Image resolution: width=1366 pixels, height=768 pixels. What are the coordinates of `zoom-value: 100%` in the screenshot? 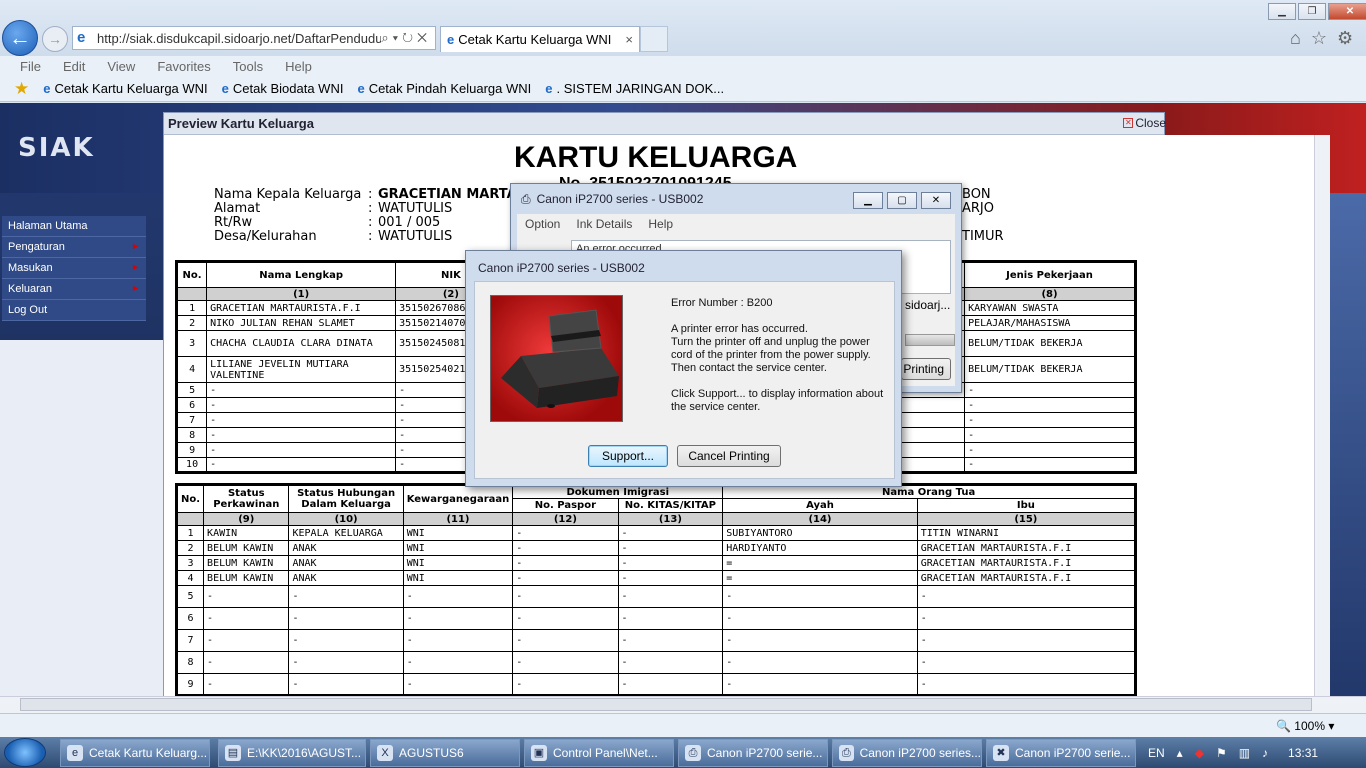 It's located at (1309, 726).